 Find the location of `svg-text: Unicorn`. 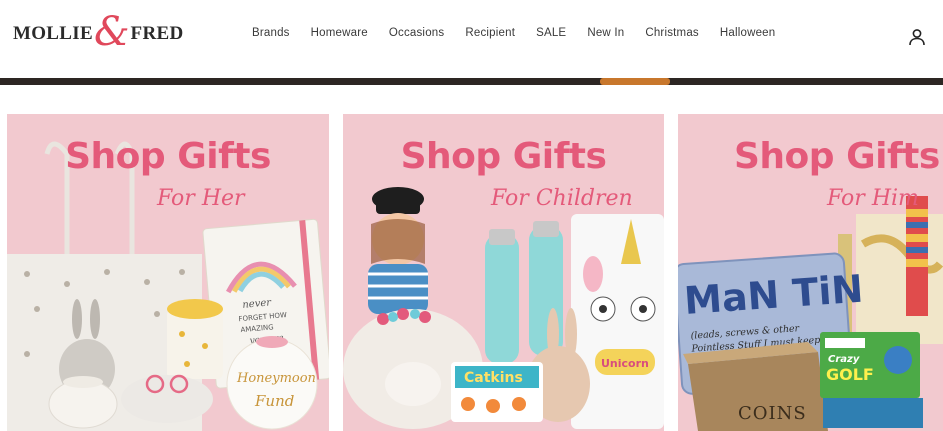

svg-text: Unicorn is located at coordinates (625, 363).